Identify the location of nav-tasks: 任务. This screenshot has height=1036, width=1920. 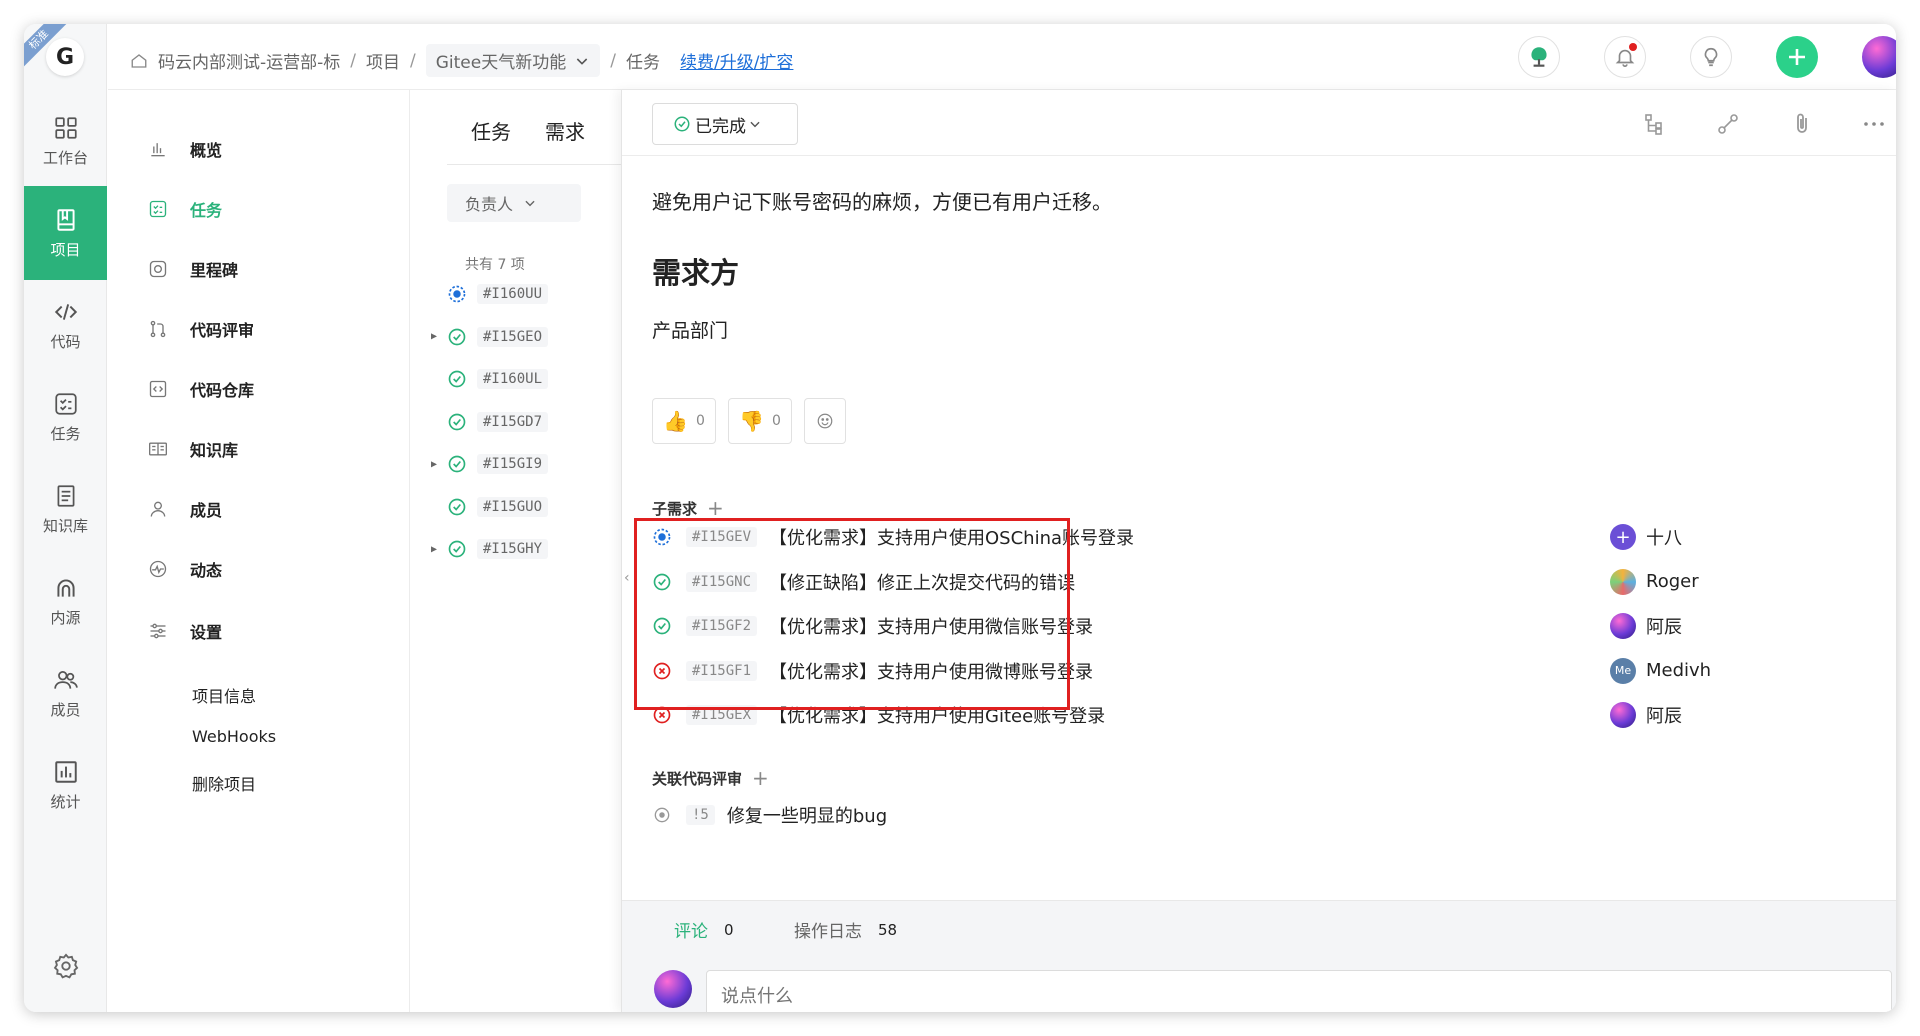
(185, 209).